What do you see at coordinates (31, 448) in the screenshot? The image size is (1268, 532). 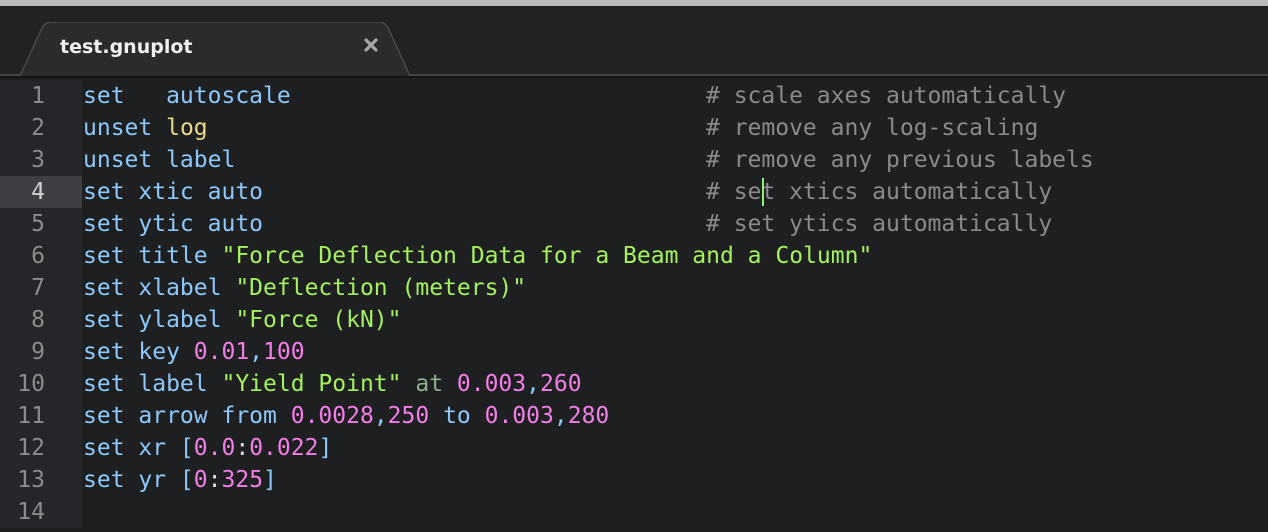 I see `line-number: 12` at bounding box center [31, 448].